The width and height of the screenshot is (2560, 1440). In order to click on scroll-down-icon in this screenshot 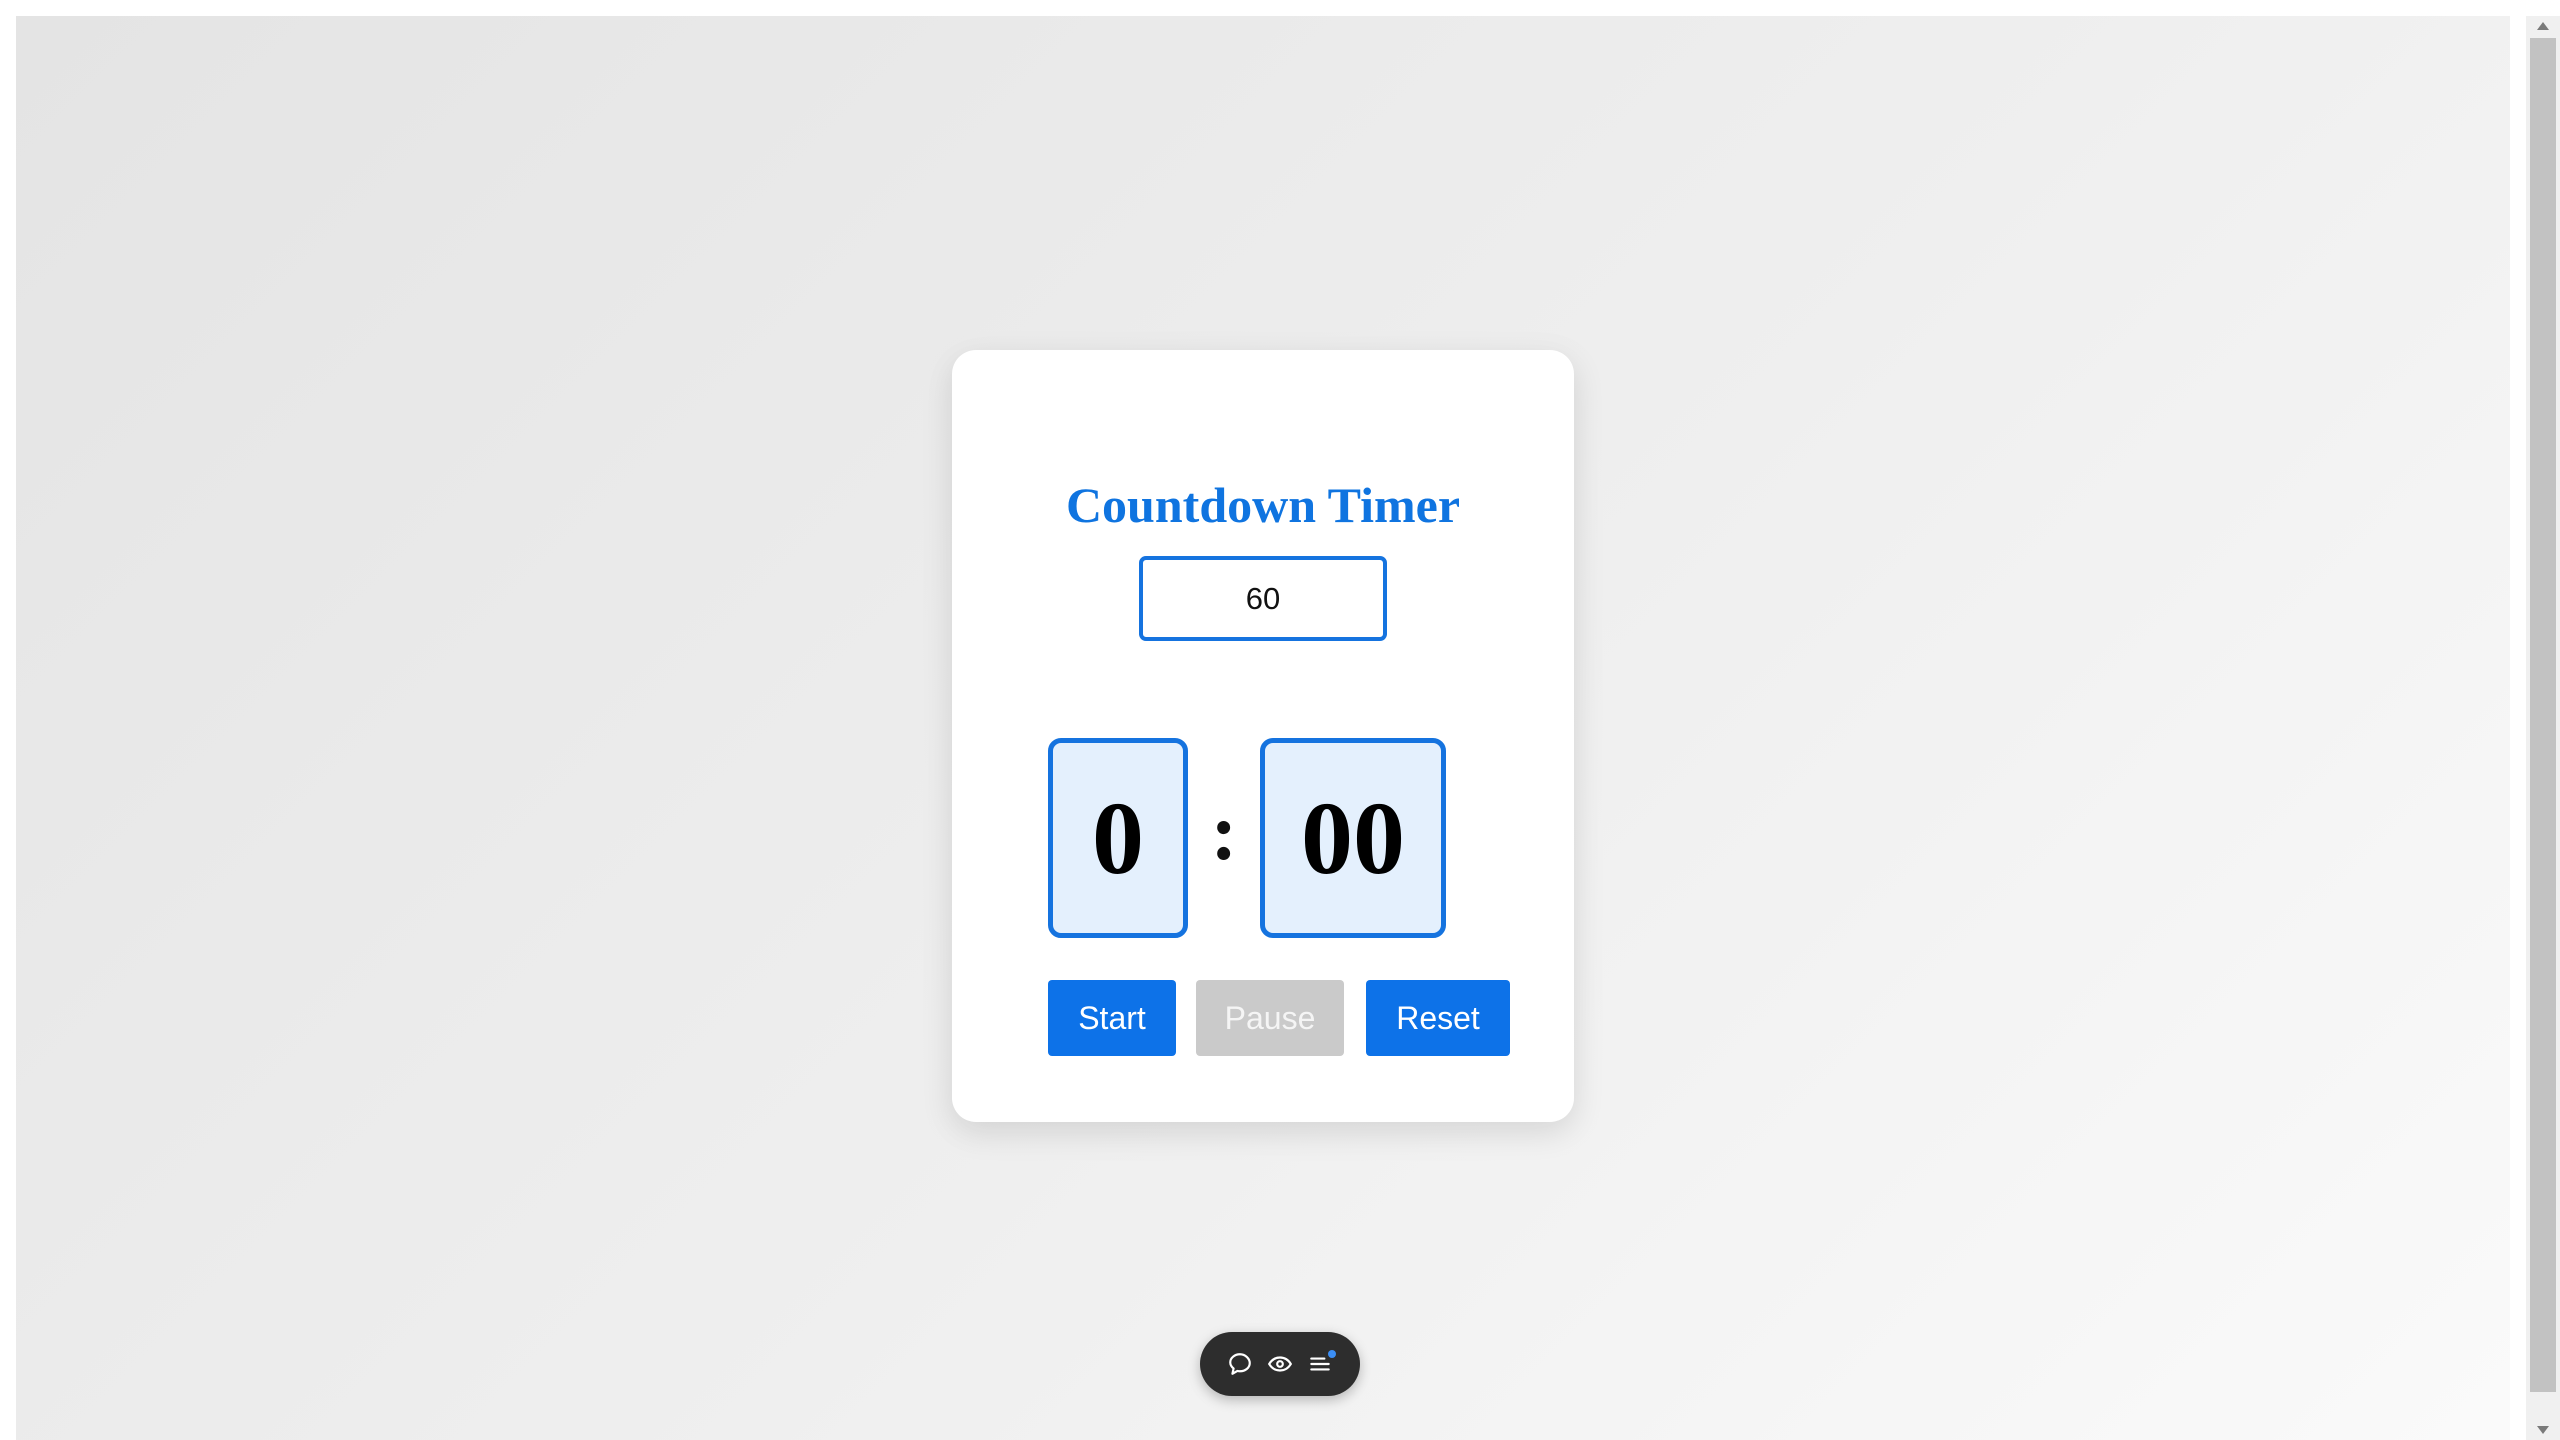, I will do `click(2543, 1430)`.